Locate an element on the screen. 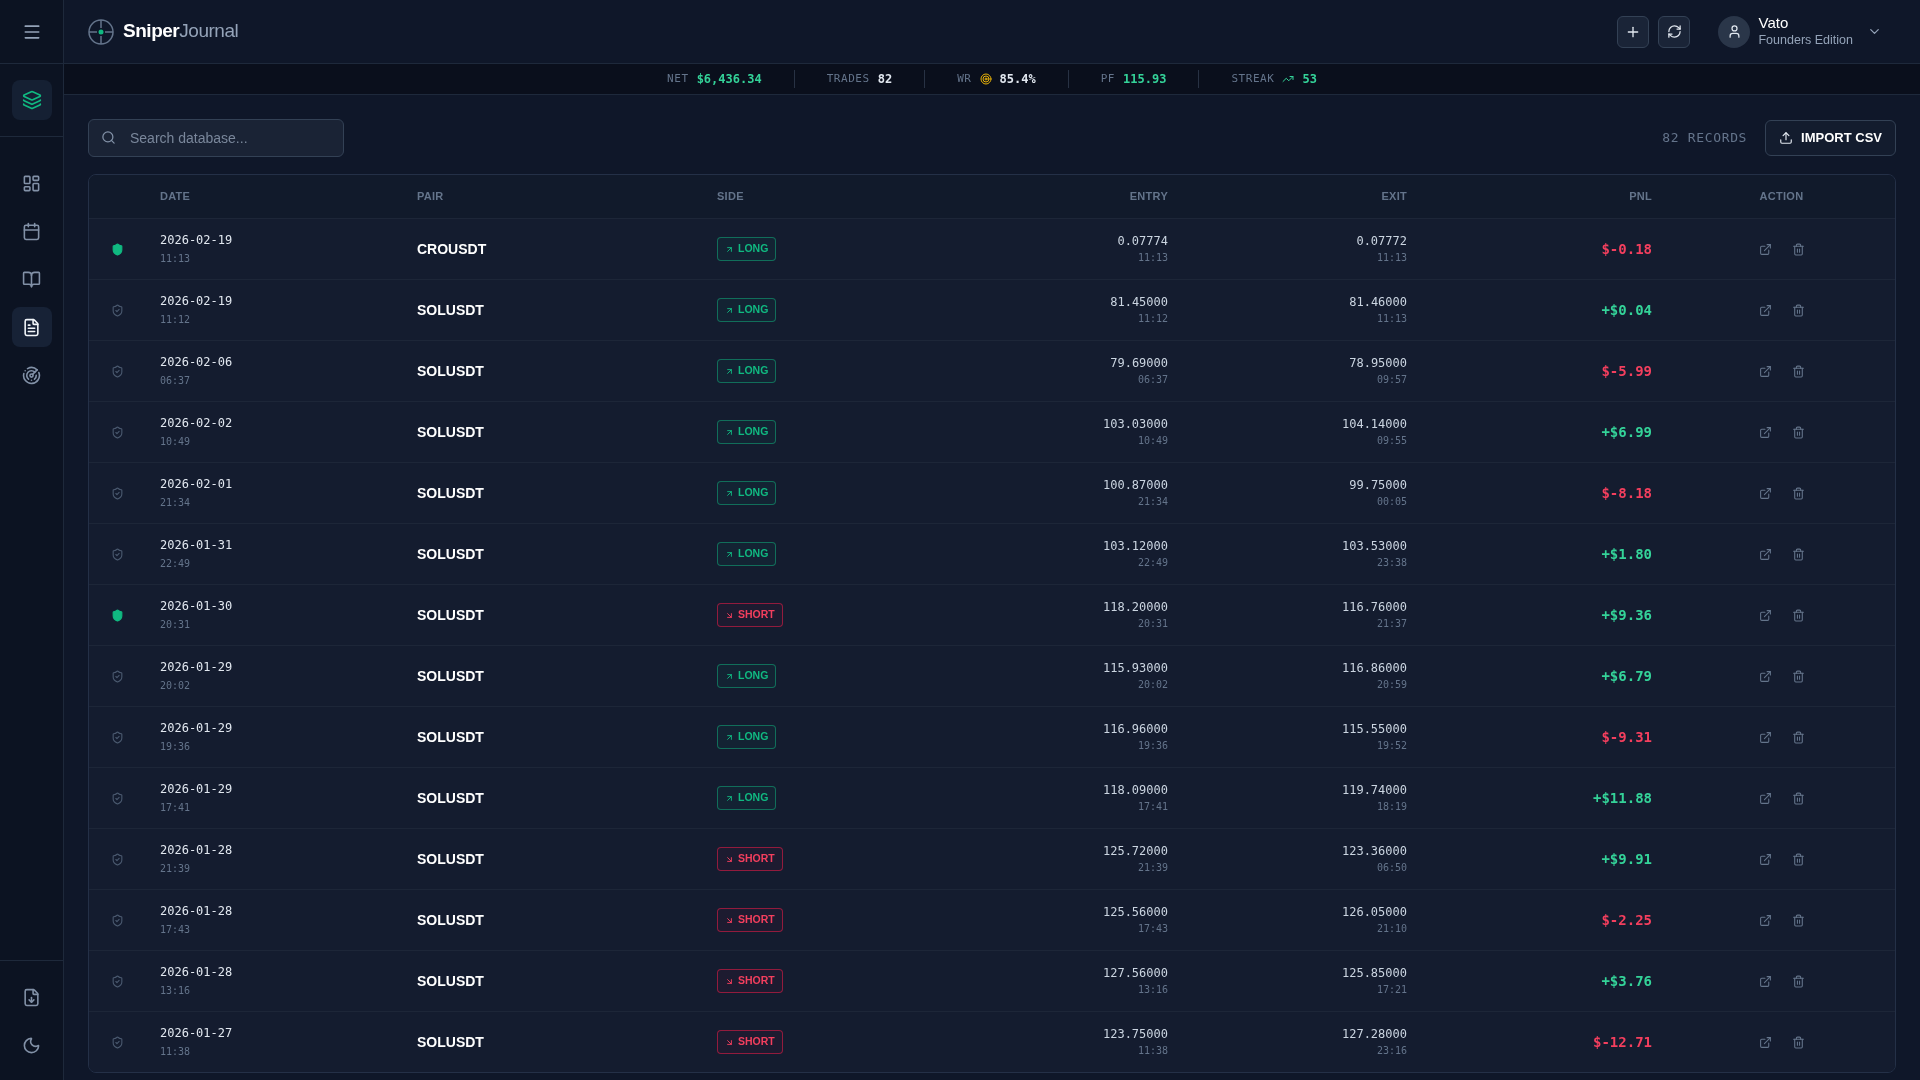 This screenshot has height=1080, width=1920. nav-button is located at coordinates (31, 327).